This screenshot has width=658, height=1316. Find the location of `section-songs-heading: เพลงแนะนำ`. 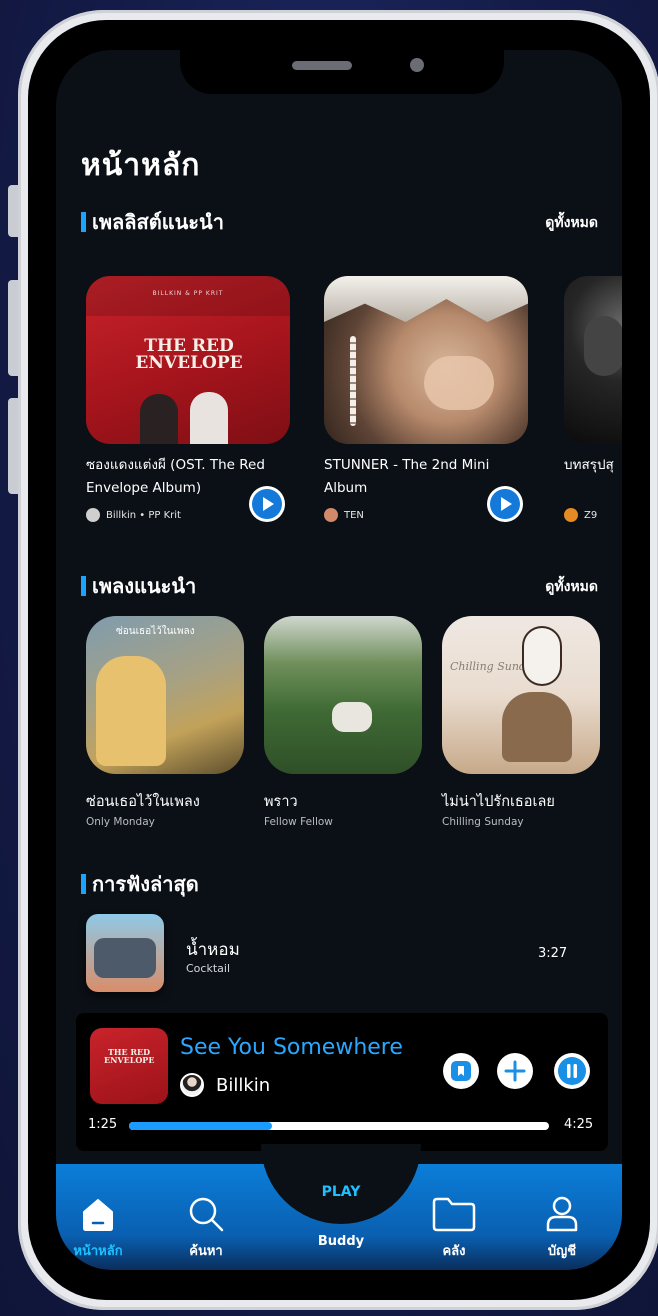

section-songs-heading: เพลงแนะนำ is located at coordinates (138, 586).